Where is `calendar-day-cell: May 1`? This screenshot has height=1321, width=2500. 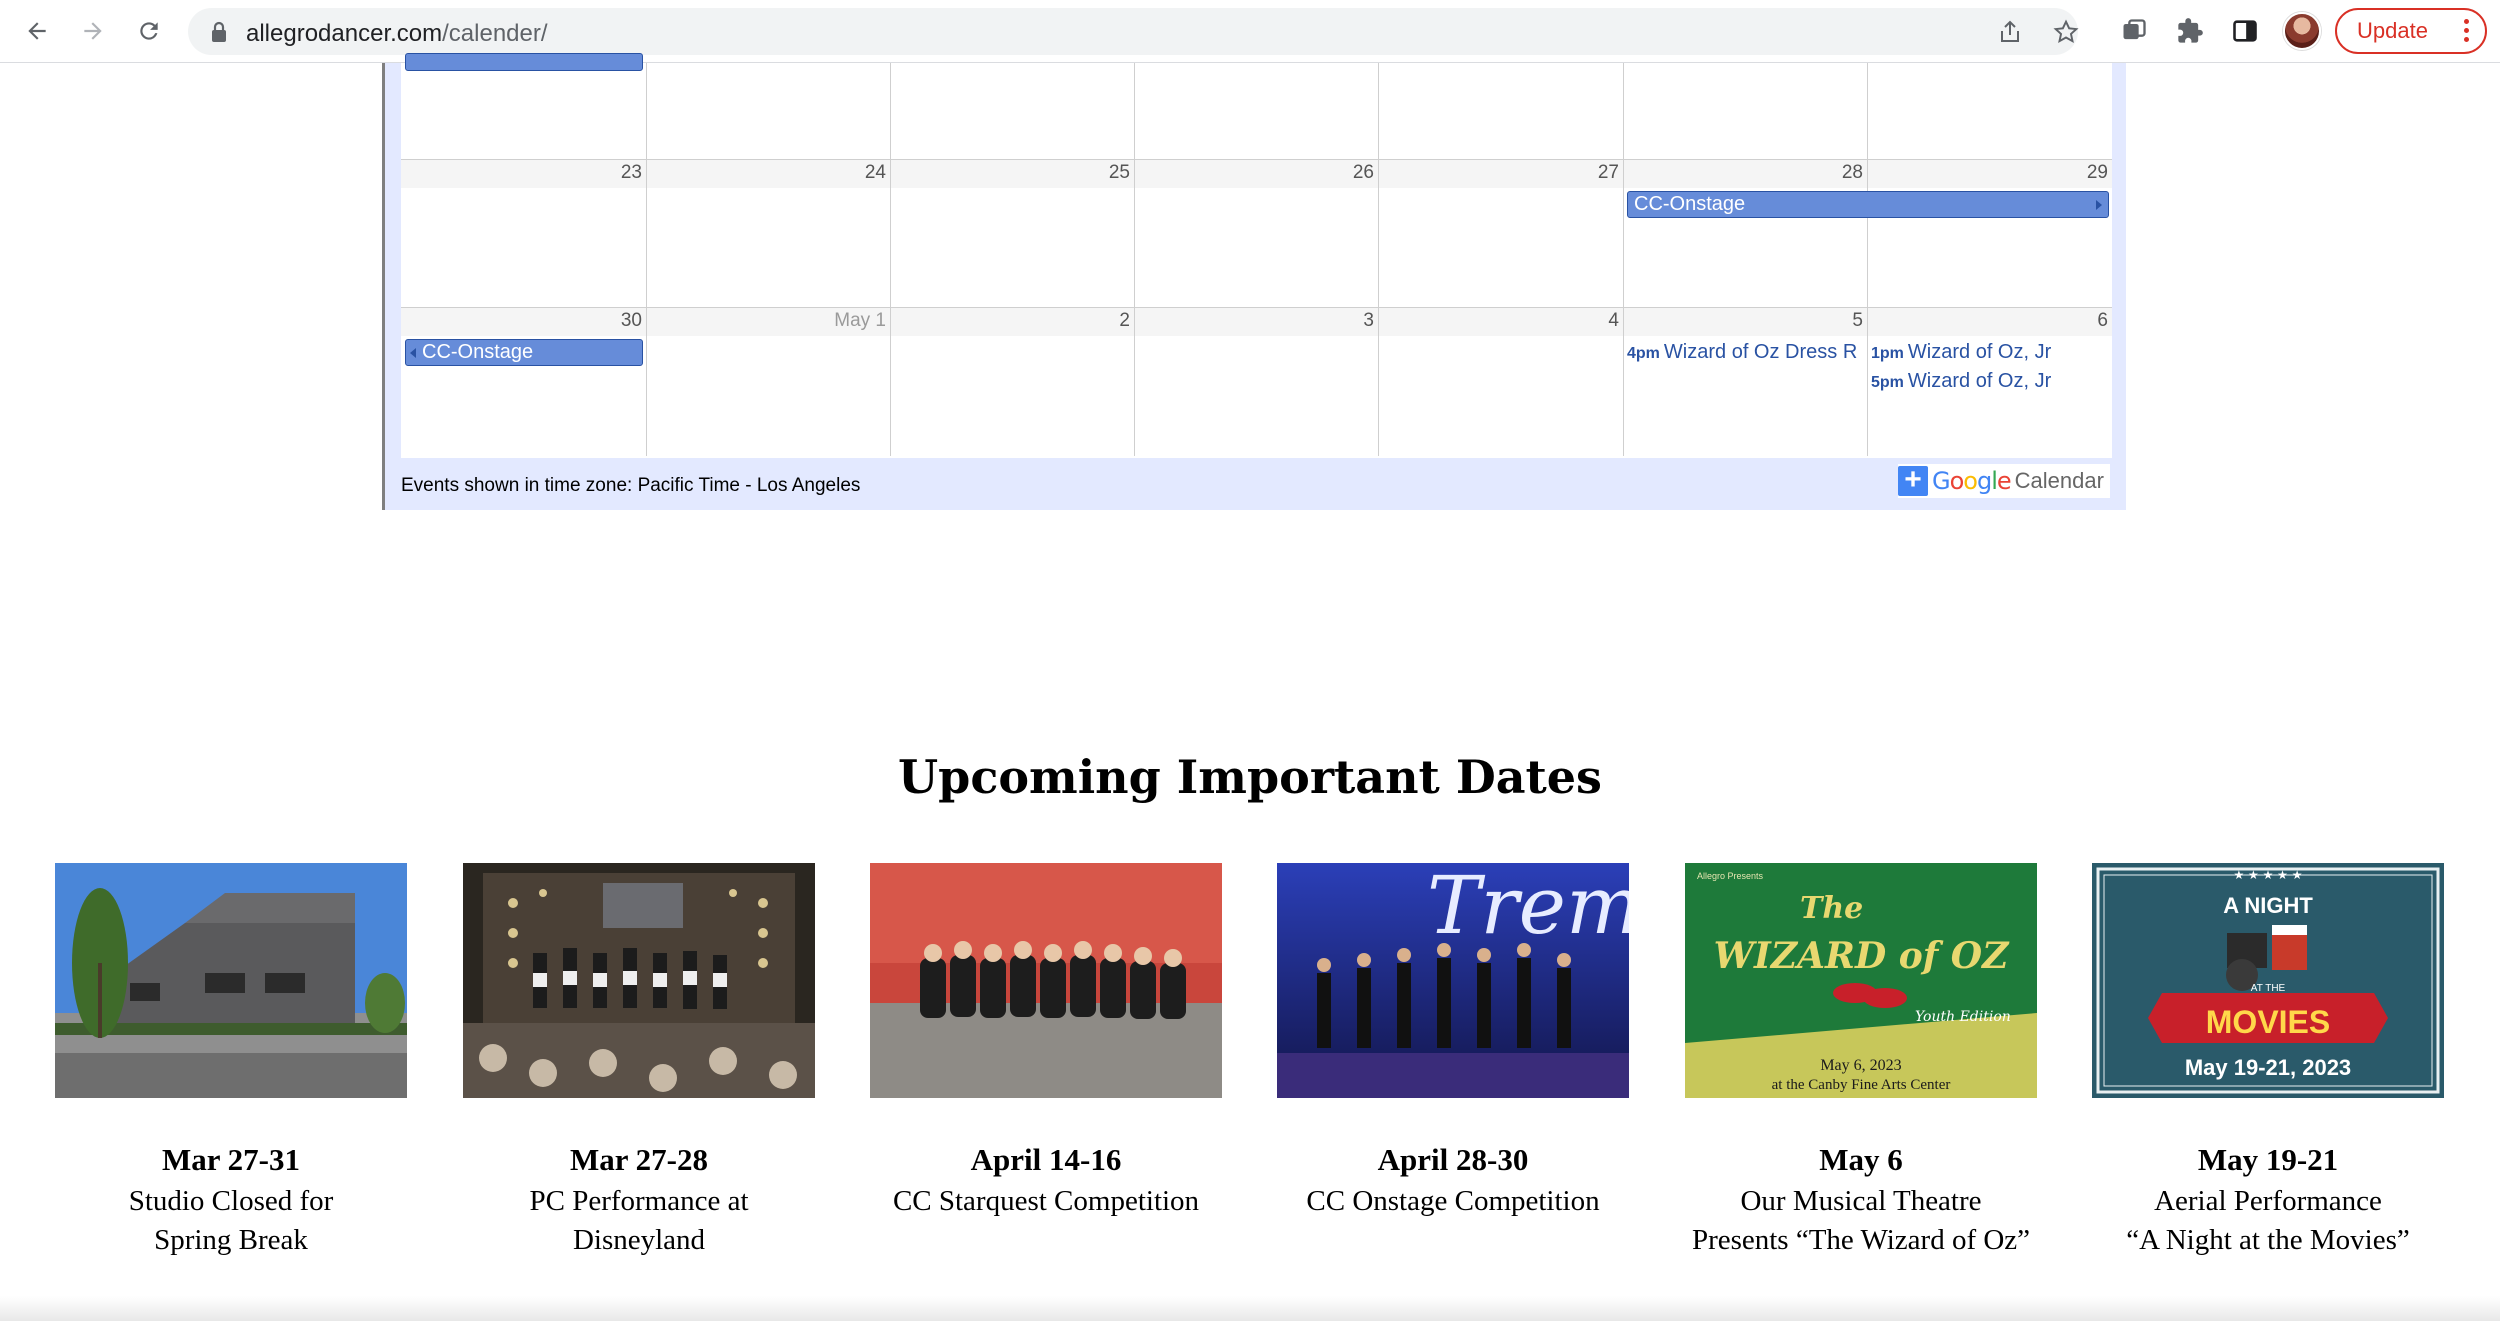 calendar-day-cell: May 1 is located at coordinates (768, 382).